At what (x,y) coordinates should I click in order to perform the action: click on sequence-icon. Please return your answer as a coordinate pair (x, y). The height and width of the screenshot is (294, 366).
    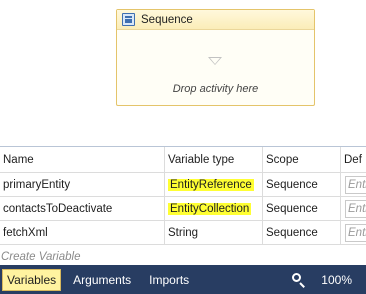
    Looking at the image, I should click on (128, 19).